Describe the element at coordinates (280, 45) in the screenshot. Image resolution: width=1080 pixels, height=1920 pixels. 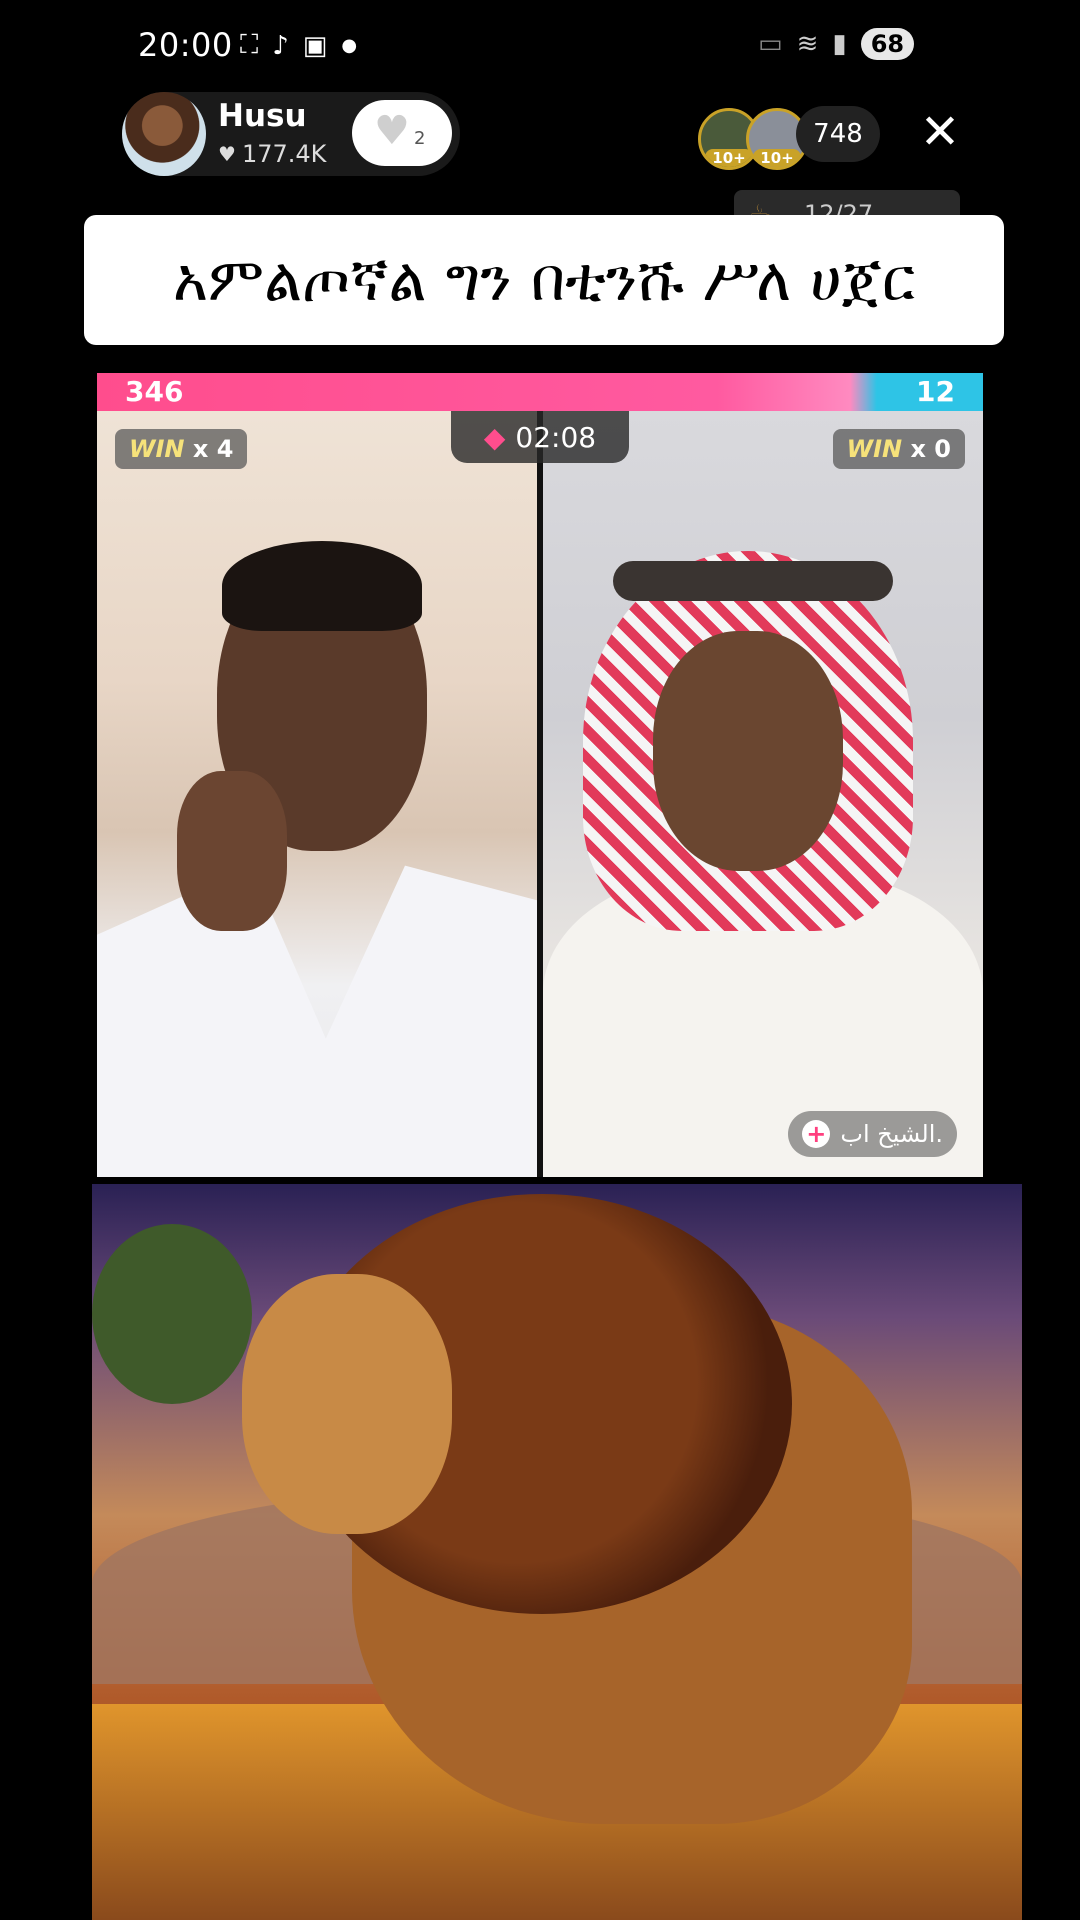
I see `tiktok-icon: ♪` at that location.